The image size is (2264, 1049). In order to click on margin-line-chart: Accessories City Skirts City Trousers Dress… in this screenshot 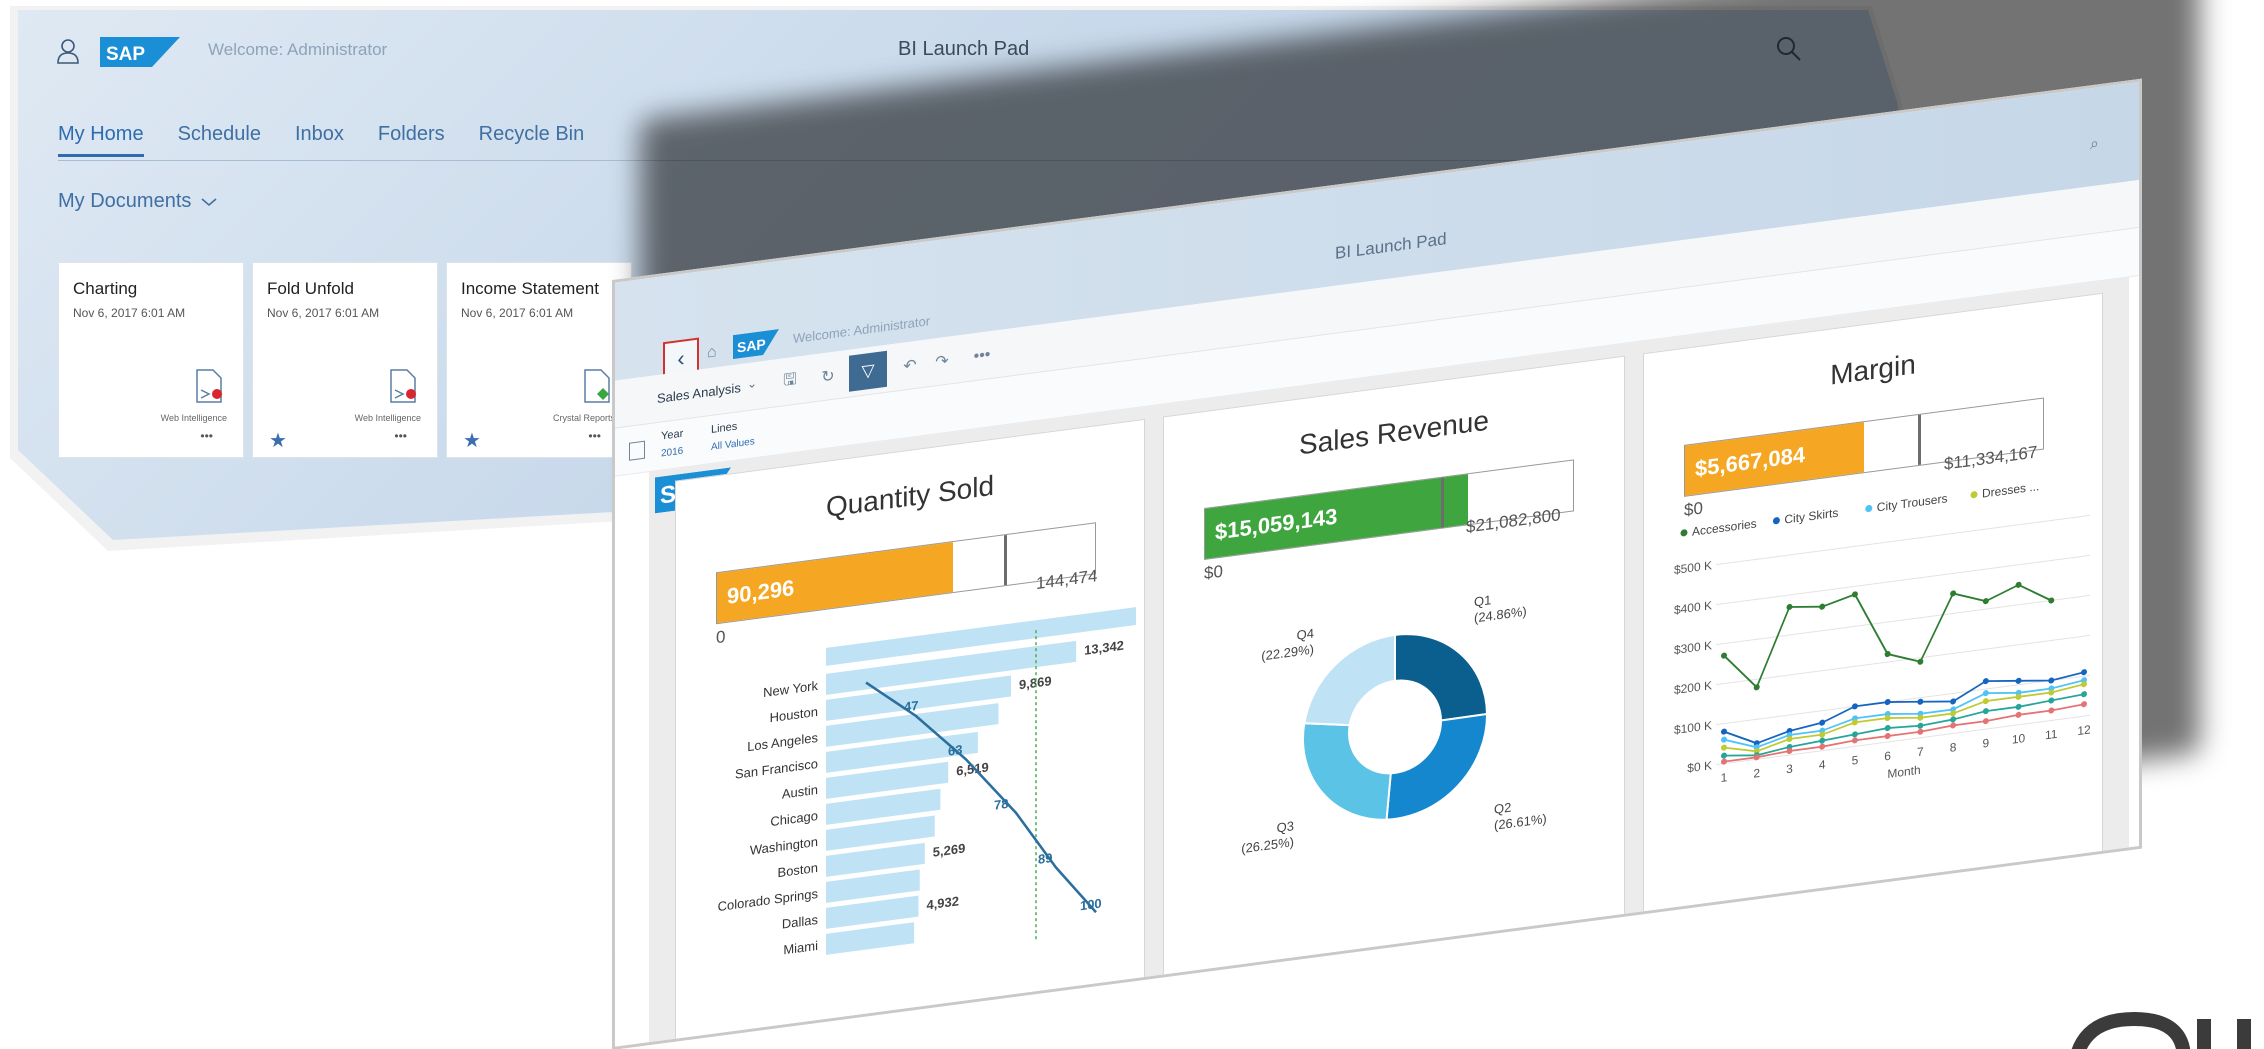, I will do `click(1874, 644)`.